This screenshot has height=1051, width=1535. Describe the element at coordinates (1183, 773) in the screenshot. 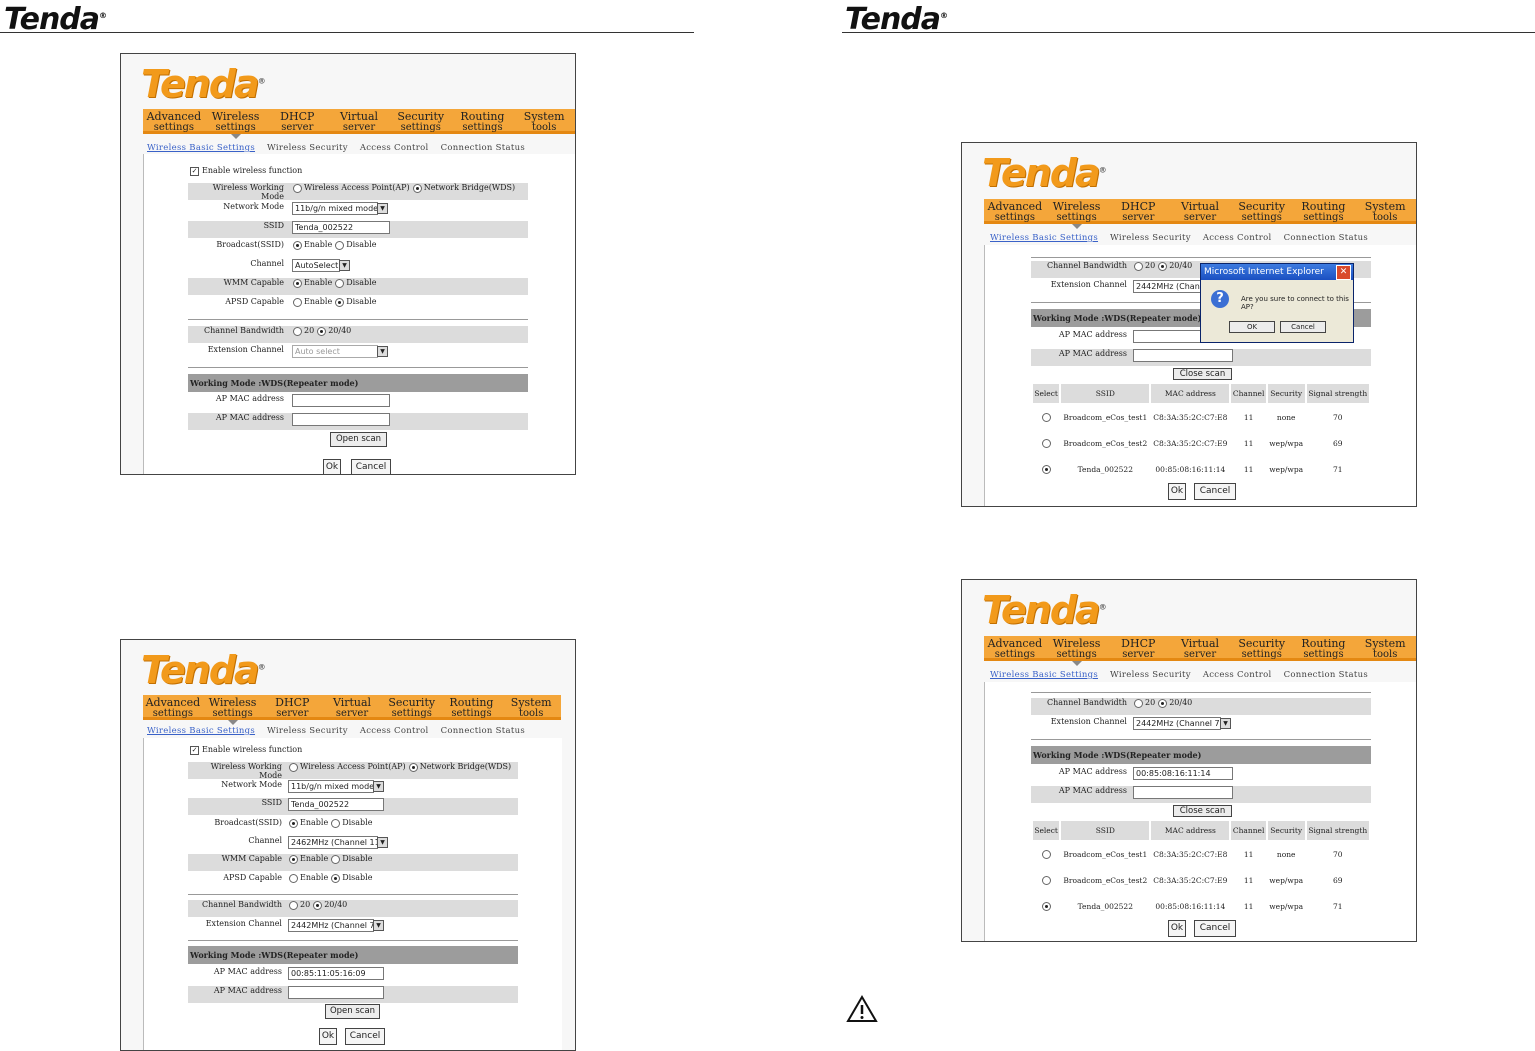

I see `ap-mac-input-1: 00:85:08:16:11:14` at that location.